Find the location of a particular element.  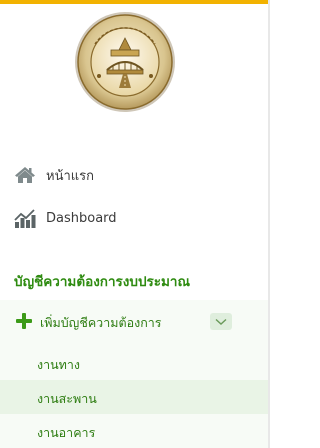

sub-item-road: งานทาง is located at coordinates (134, 363).